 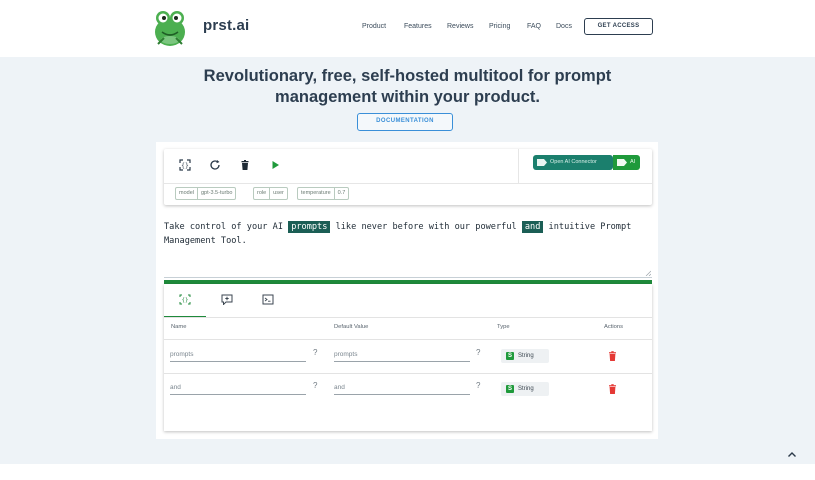 I want to click on prompt-text-segment: Take control of your AI, so click(x=226, y=227).